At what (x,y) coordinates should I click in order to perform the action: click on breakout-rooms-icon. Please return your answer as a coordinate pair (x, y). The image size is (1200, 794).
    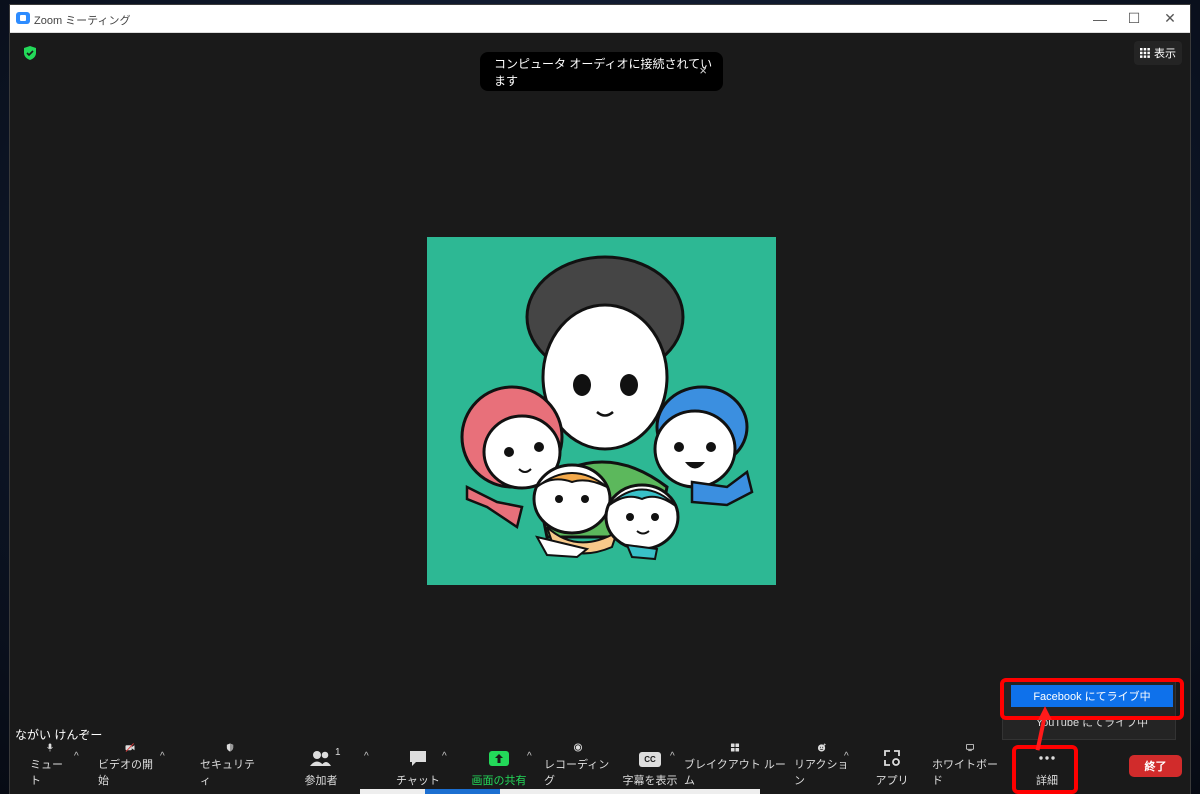
    Looking at the image, I should click on (735, 747).